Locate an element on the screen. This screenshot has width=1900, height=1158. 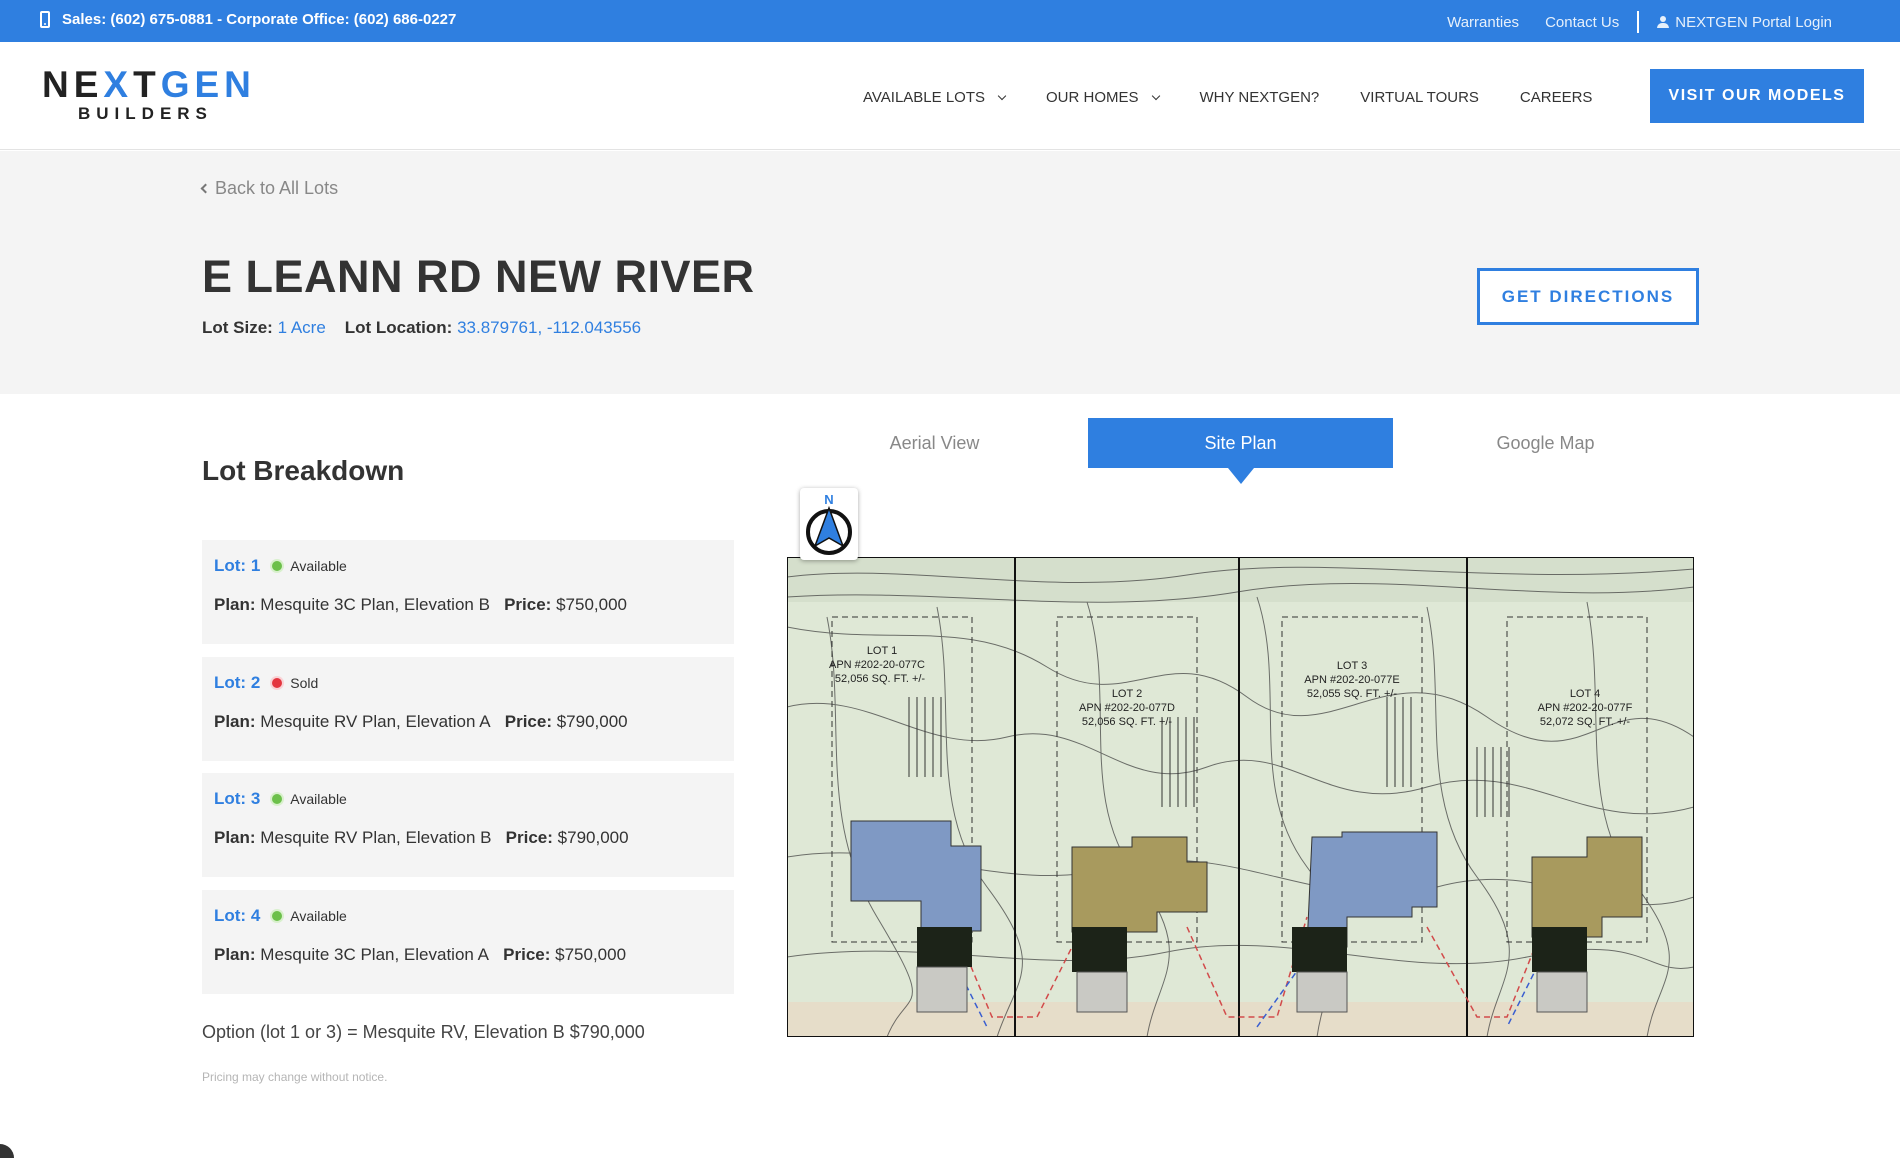
nav-virtual-tours: VIRTUAL TOURS is located at coordinates (1419, 97).